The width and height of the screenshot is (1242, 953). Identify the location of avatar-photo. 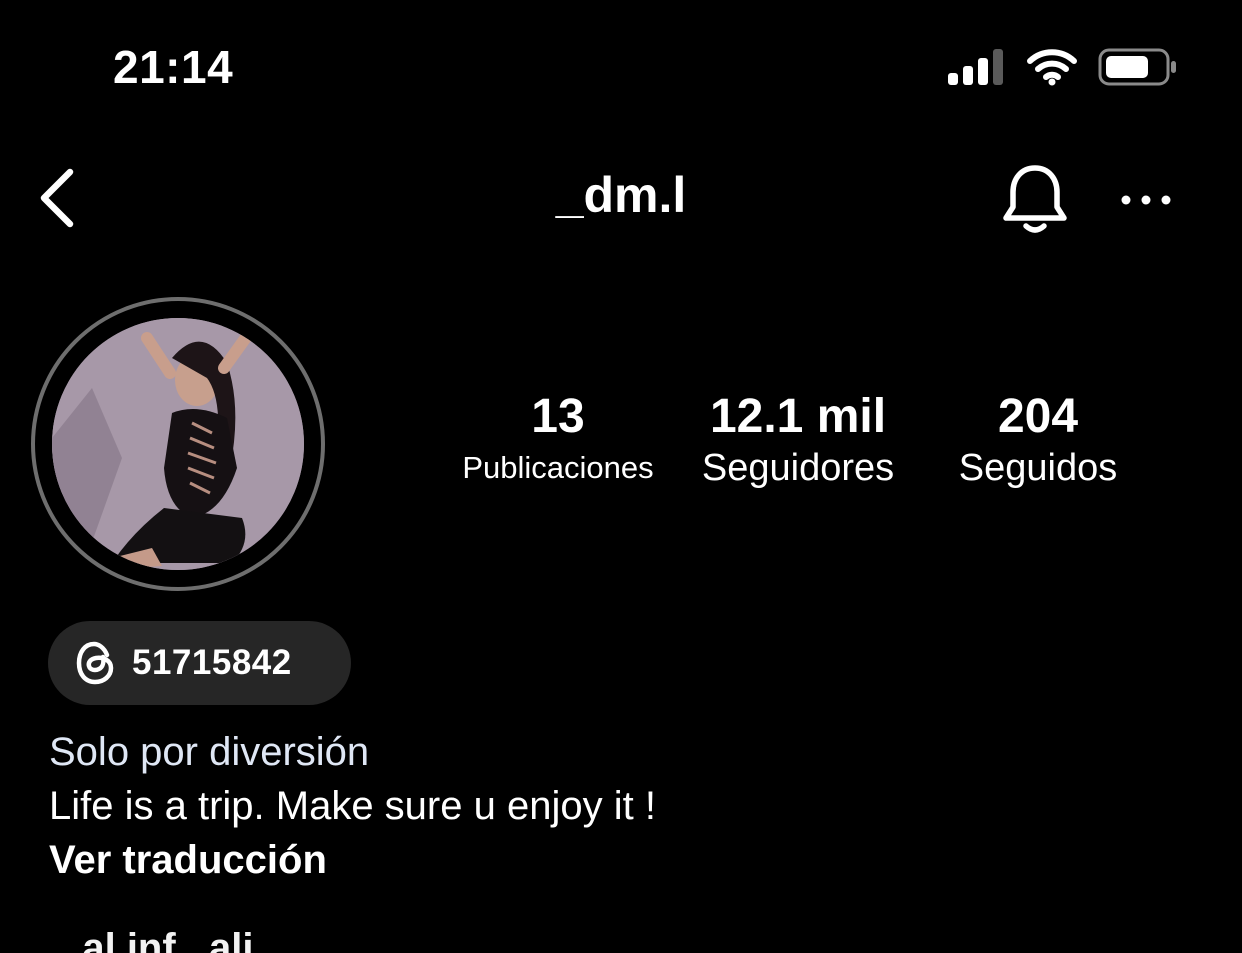
(178, 444).